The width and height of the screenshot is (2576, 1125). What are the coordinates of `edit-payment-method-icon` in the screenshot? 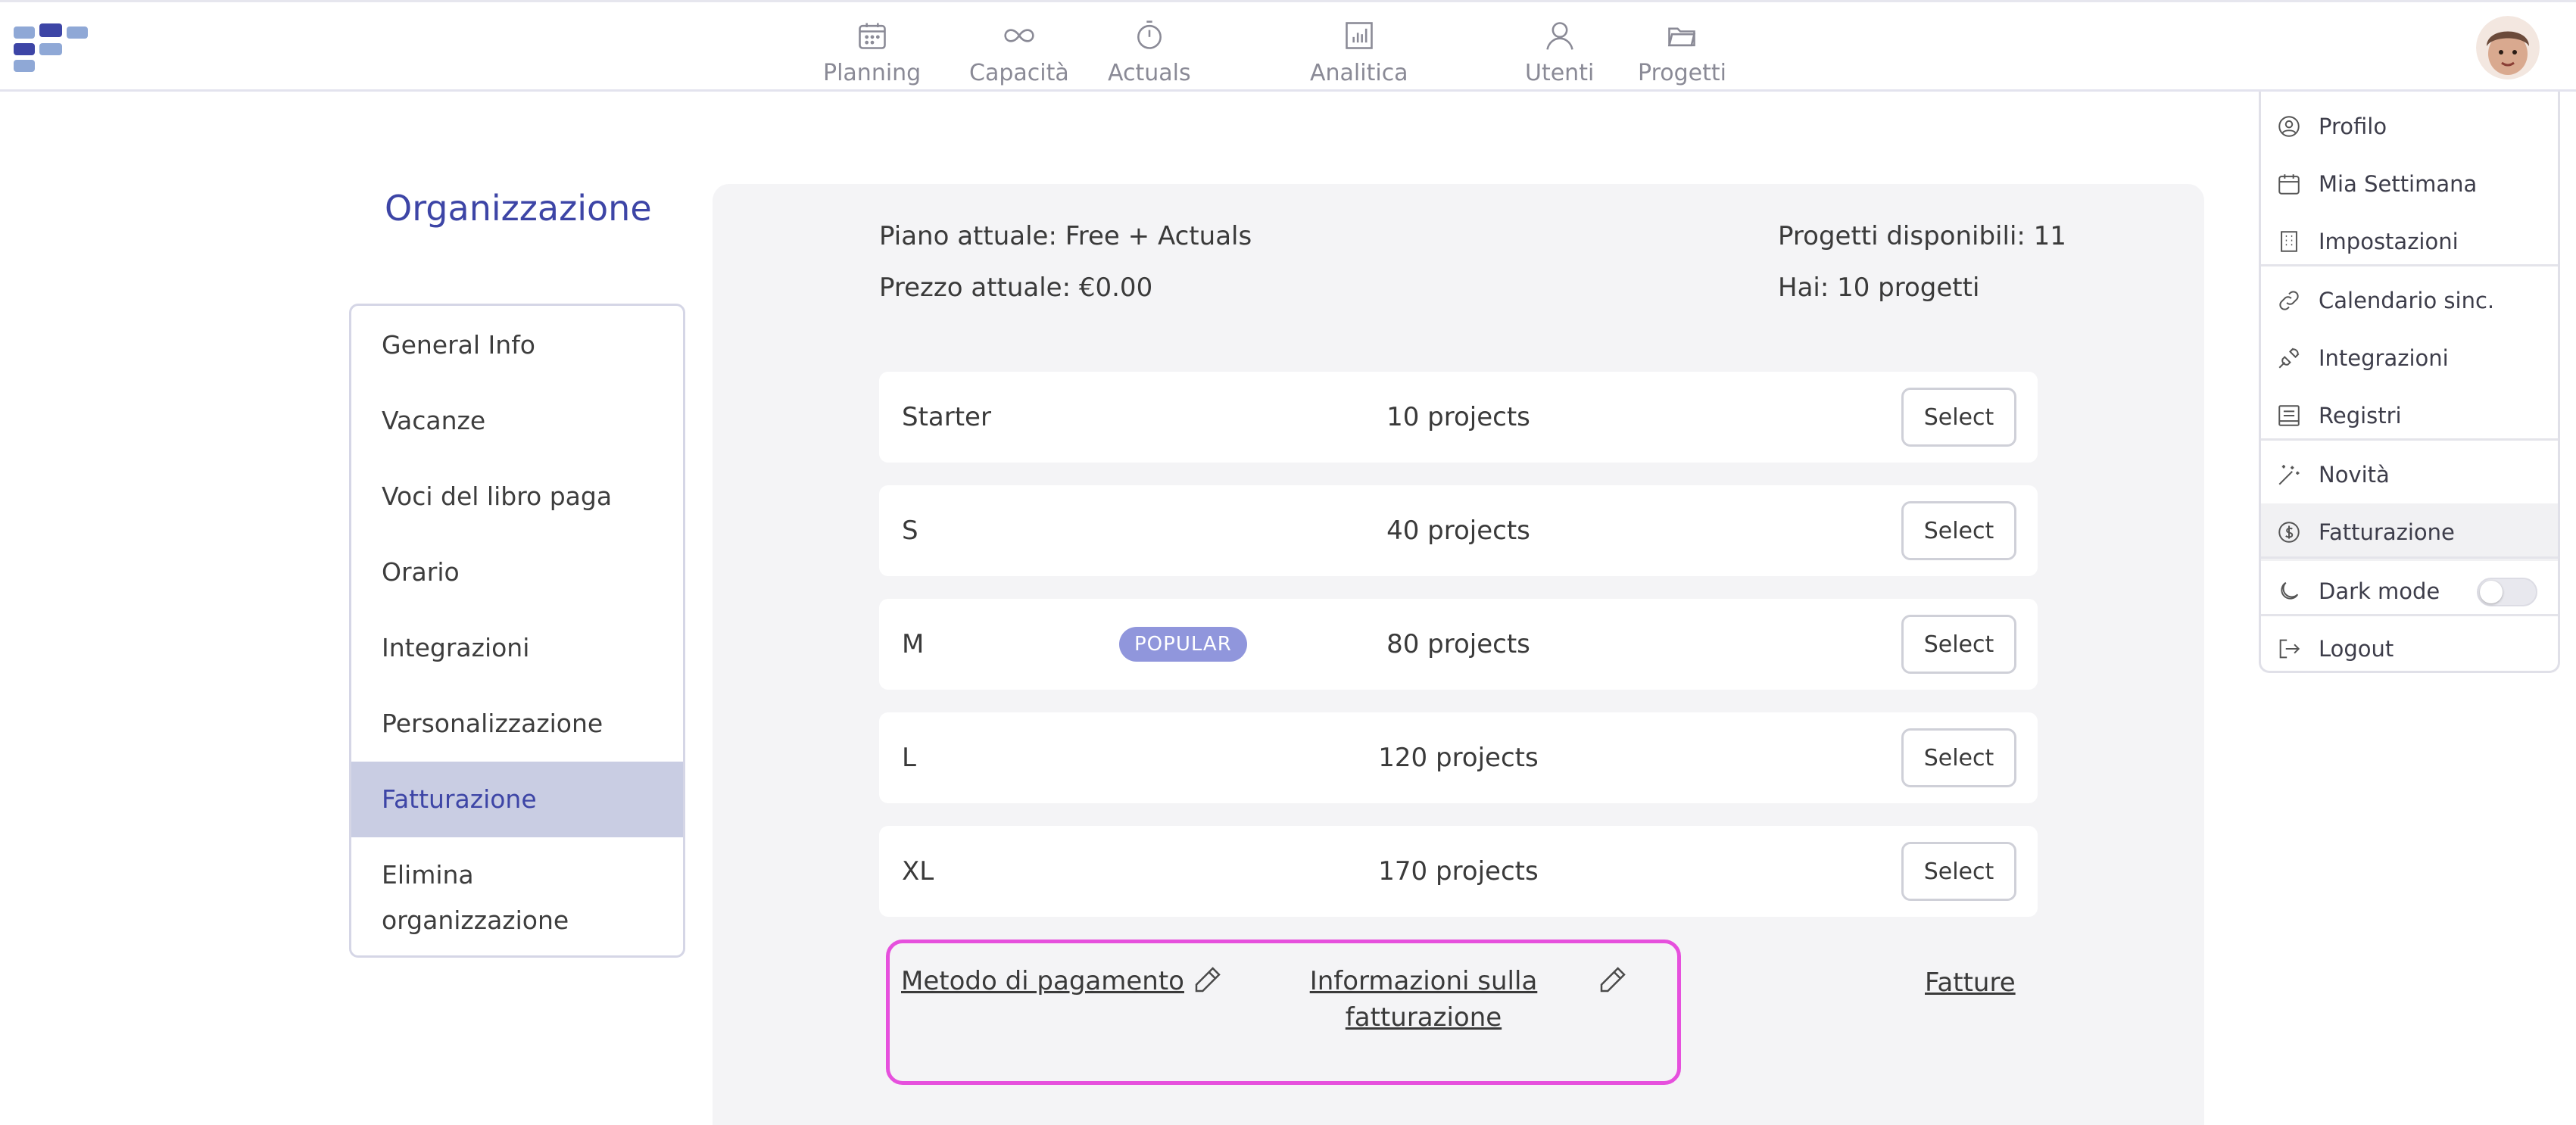 It's located at (1208, 980).